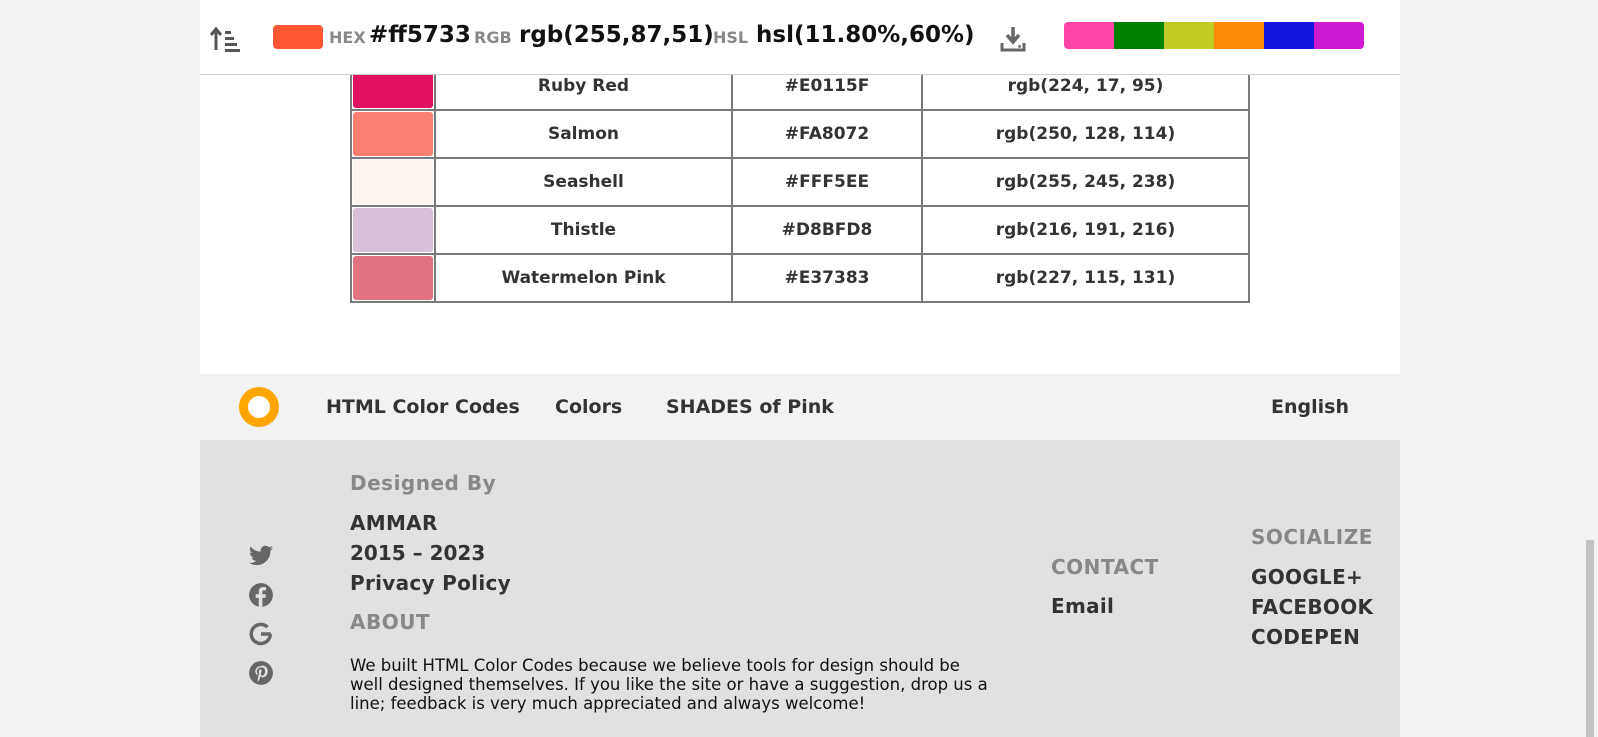 The width and height of the screenshot is (1598, 737). I want to click on rgb-value: rgb(255,87,51), so click(616, 35).